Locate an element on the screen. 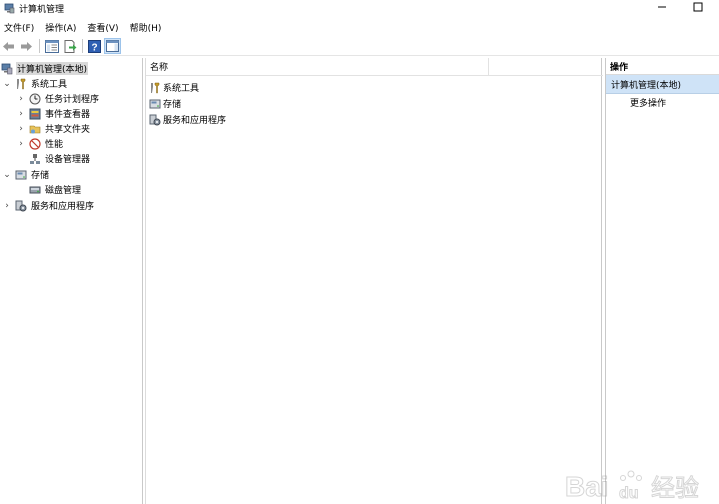 The image size is (719, 504). tree-item-storage: ⌄ 存储 is located at coordinates (26, 174).